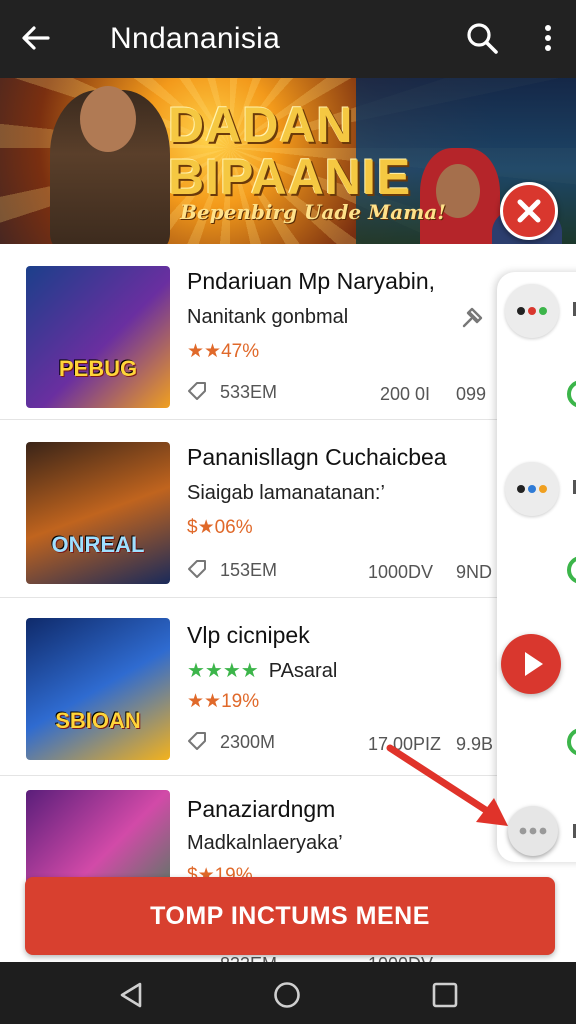 Image resolution: width=576 pixels, height=1024 pixels. What do you see at coordinates (482, 38) in the screenshot?
I see `search-icon` at bounding box center [482, 38].